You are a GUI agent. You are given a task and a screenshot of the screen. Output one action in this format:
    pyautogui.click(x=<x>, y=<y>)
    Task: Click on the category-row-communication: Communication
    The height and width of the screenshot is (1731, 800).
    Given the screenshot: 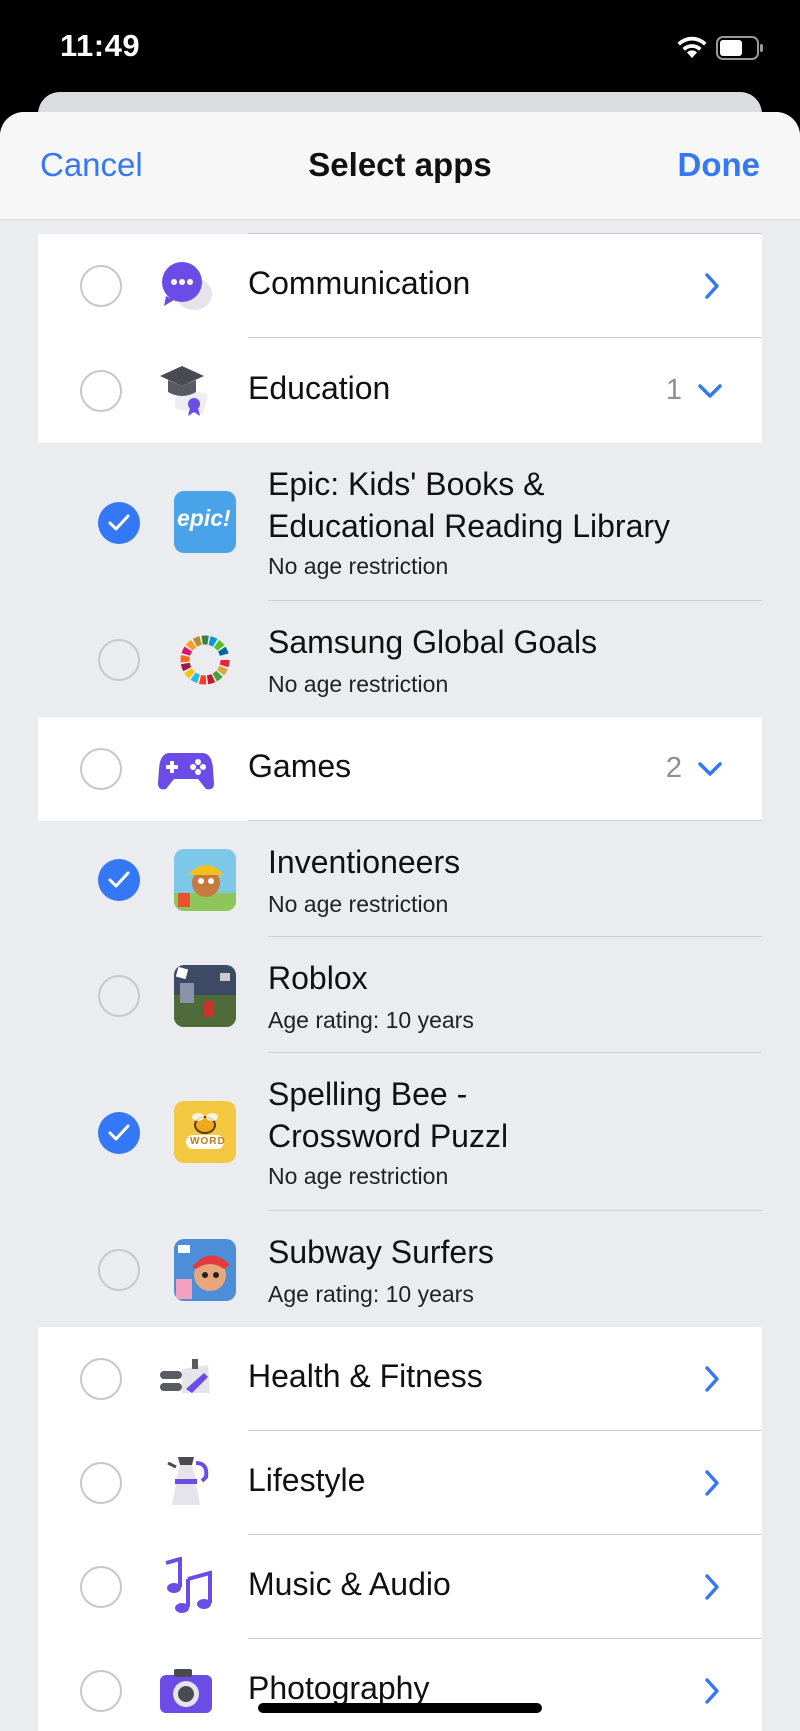 What is the action you would take?
    pyautogui.click(x=400, y=286)
    